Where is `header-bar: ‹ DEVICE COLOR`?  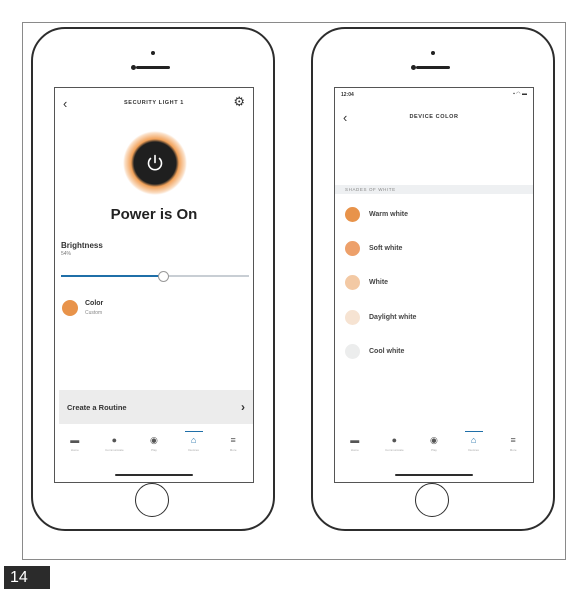
header-bar: ‹ DEVICE COLOR is located at coordinates (434, 117).